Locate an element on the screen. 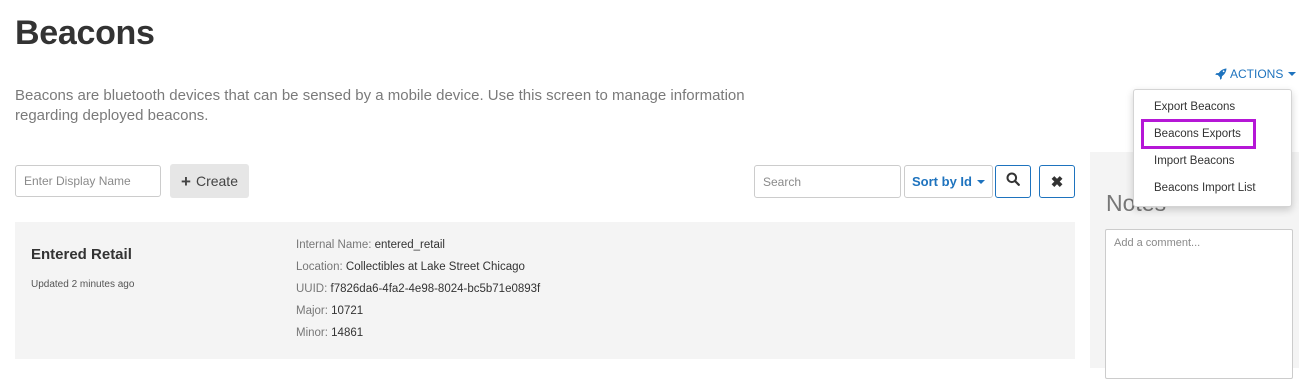  beacon-major: Major: 10721 is located at coordinates (330, 311).